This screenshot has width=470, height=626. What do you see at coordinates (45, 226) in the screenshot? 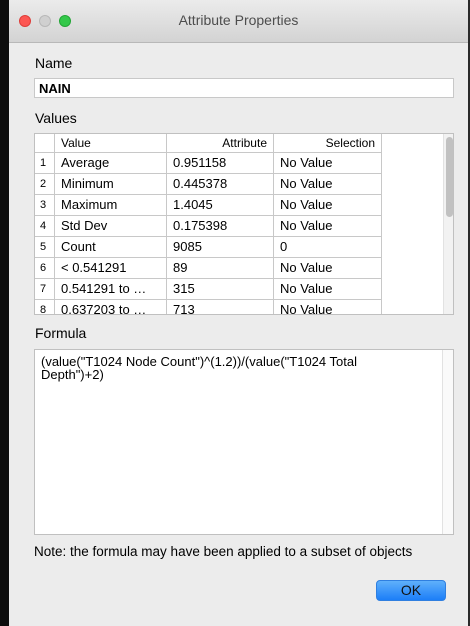
I see `row-number: 4` at bounding box center [45, 226].